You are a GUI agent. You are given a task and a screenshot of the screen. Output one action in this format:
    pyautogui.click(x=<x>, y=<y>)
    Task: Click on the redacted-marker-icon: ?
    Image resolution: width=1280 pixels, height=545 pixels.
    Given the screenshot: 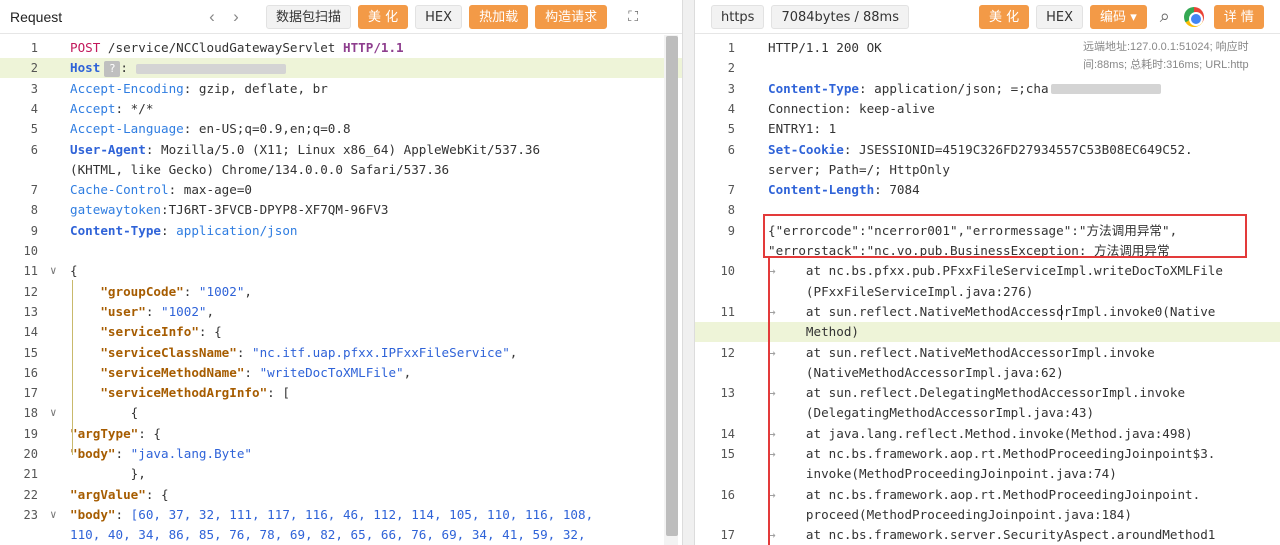 What is the action you would take?
    pyautogui.click(x=112, y=68)
    